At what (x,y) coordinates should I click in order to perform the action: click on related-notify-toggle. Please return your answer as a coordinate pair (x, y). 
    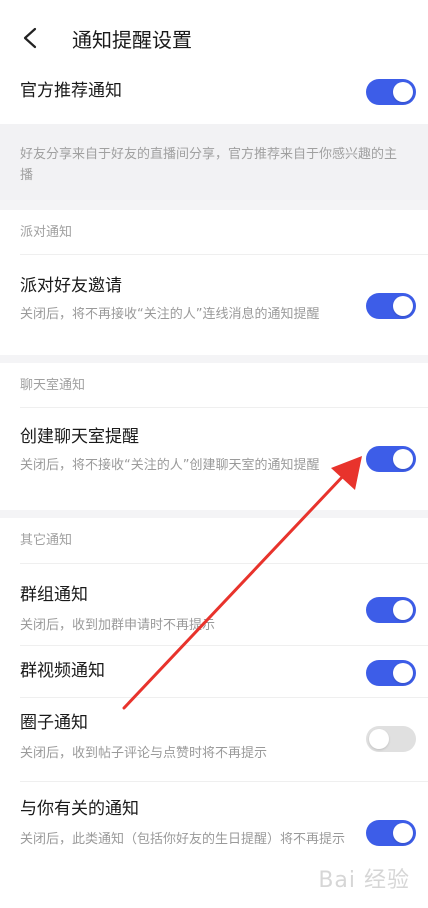
    Looking at the image, I should click on (391, 833).